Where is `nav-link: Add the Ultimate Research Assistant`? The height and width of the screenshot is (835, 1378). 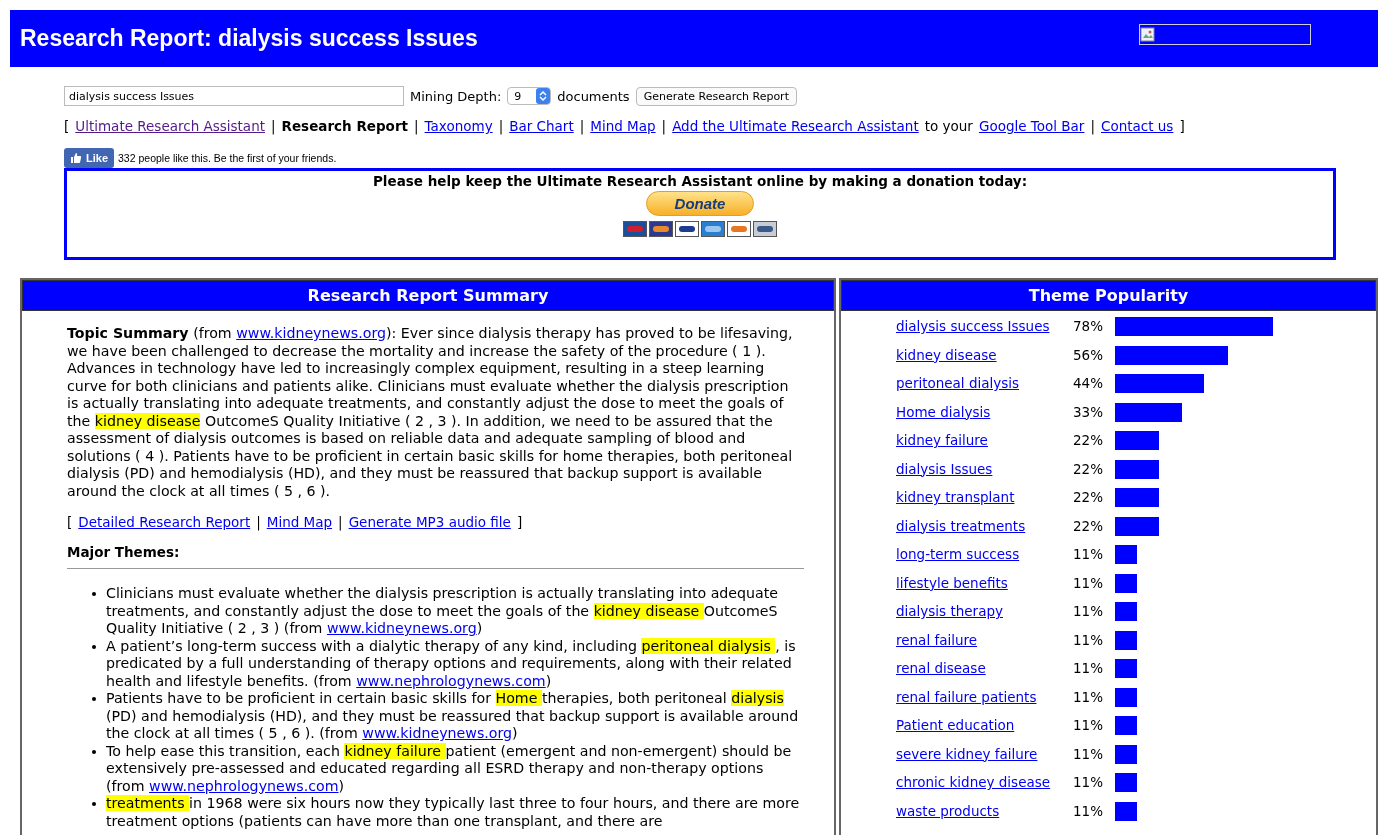 nav-link: Add the Ultimate Research Assistant is located at coordinates (795, 126).